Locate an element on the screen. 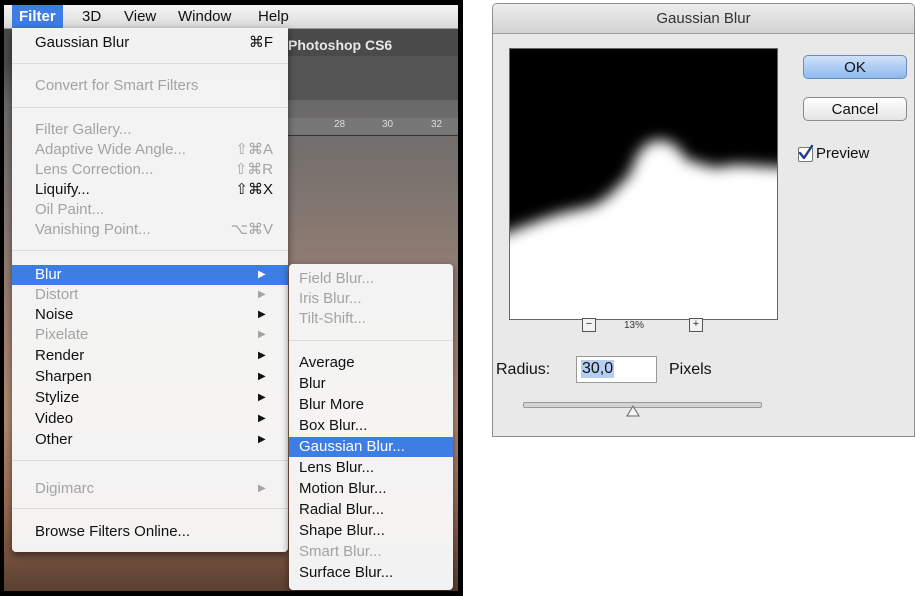 This screenshot has width=915, height=596. menu-item-last-filter: Gaussian Blur ⌘F is located at coordinates (150, 43).